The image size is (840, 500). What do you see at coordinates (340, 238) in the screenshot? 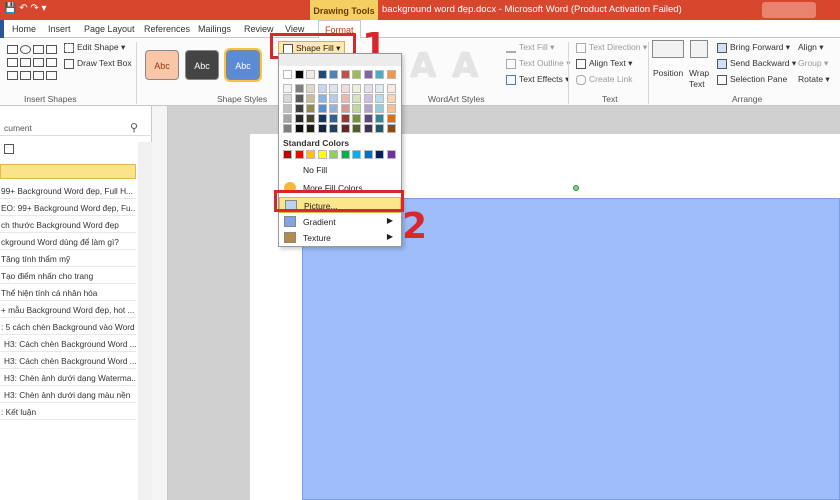
I see `texture-option: Texture ▶` at bounding box center [340, 238].